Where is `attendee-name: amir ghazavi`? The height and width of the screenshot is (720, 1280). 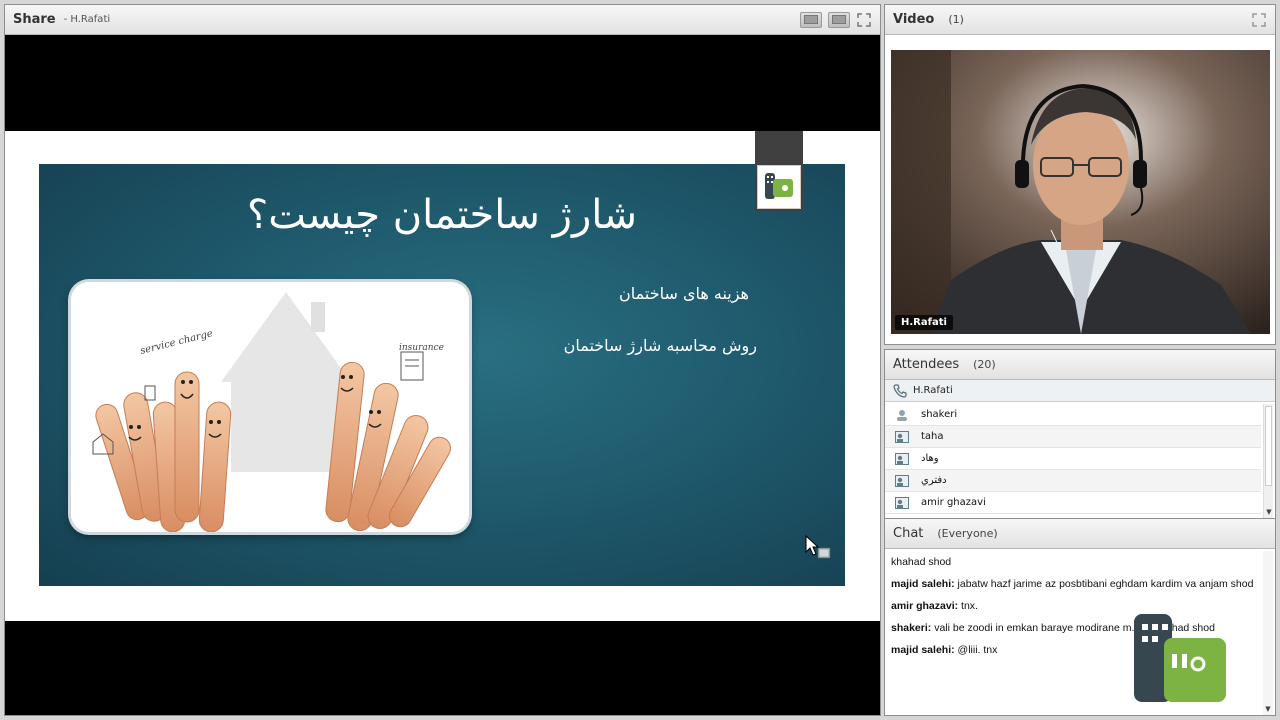
attendee-name: amir ghazavi is located at coordinates (953, 502).